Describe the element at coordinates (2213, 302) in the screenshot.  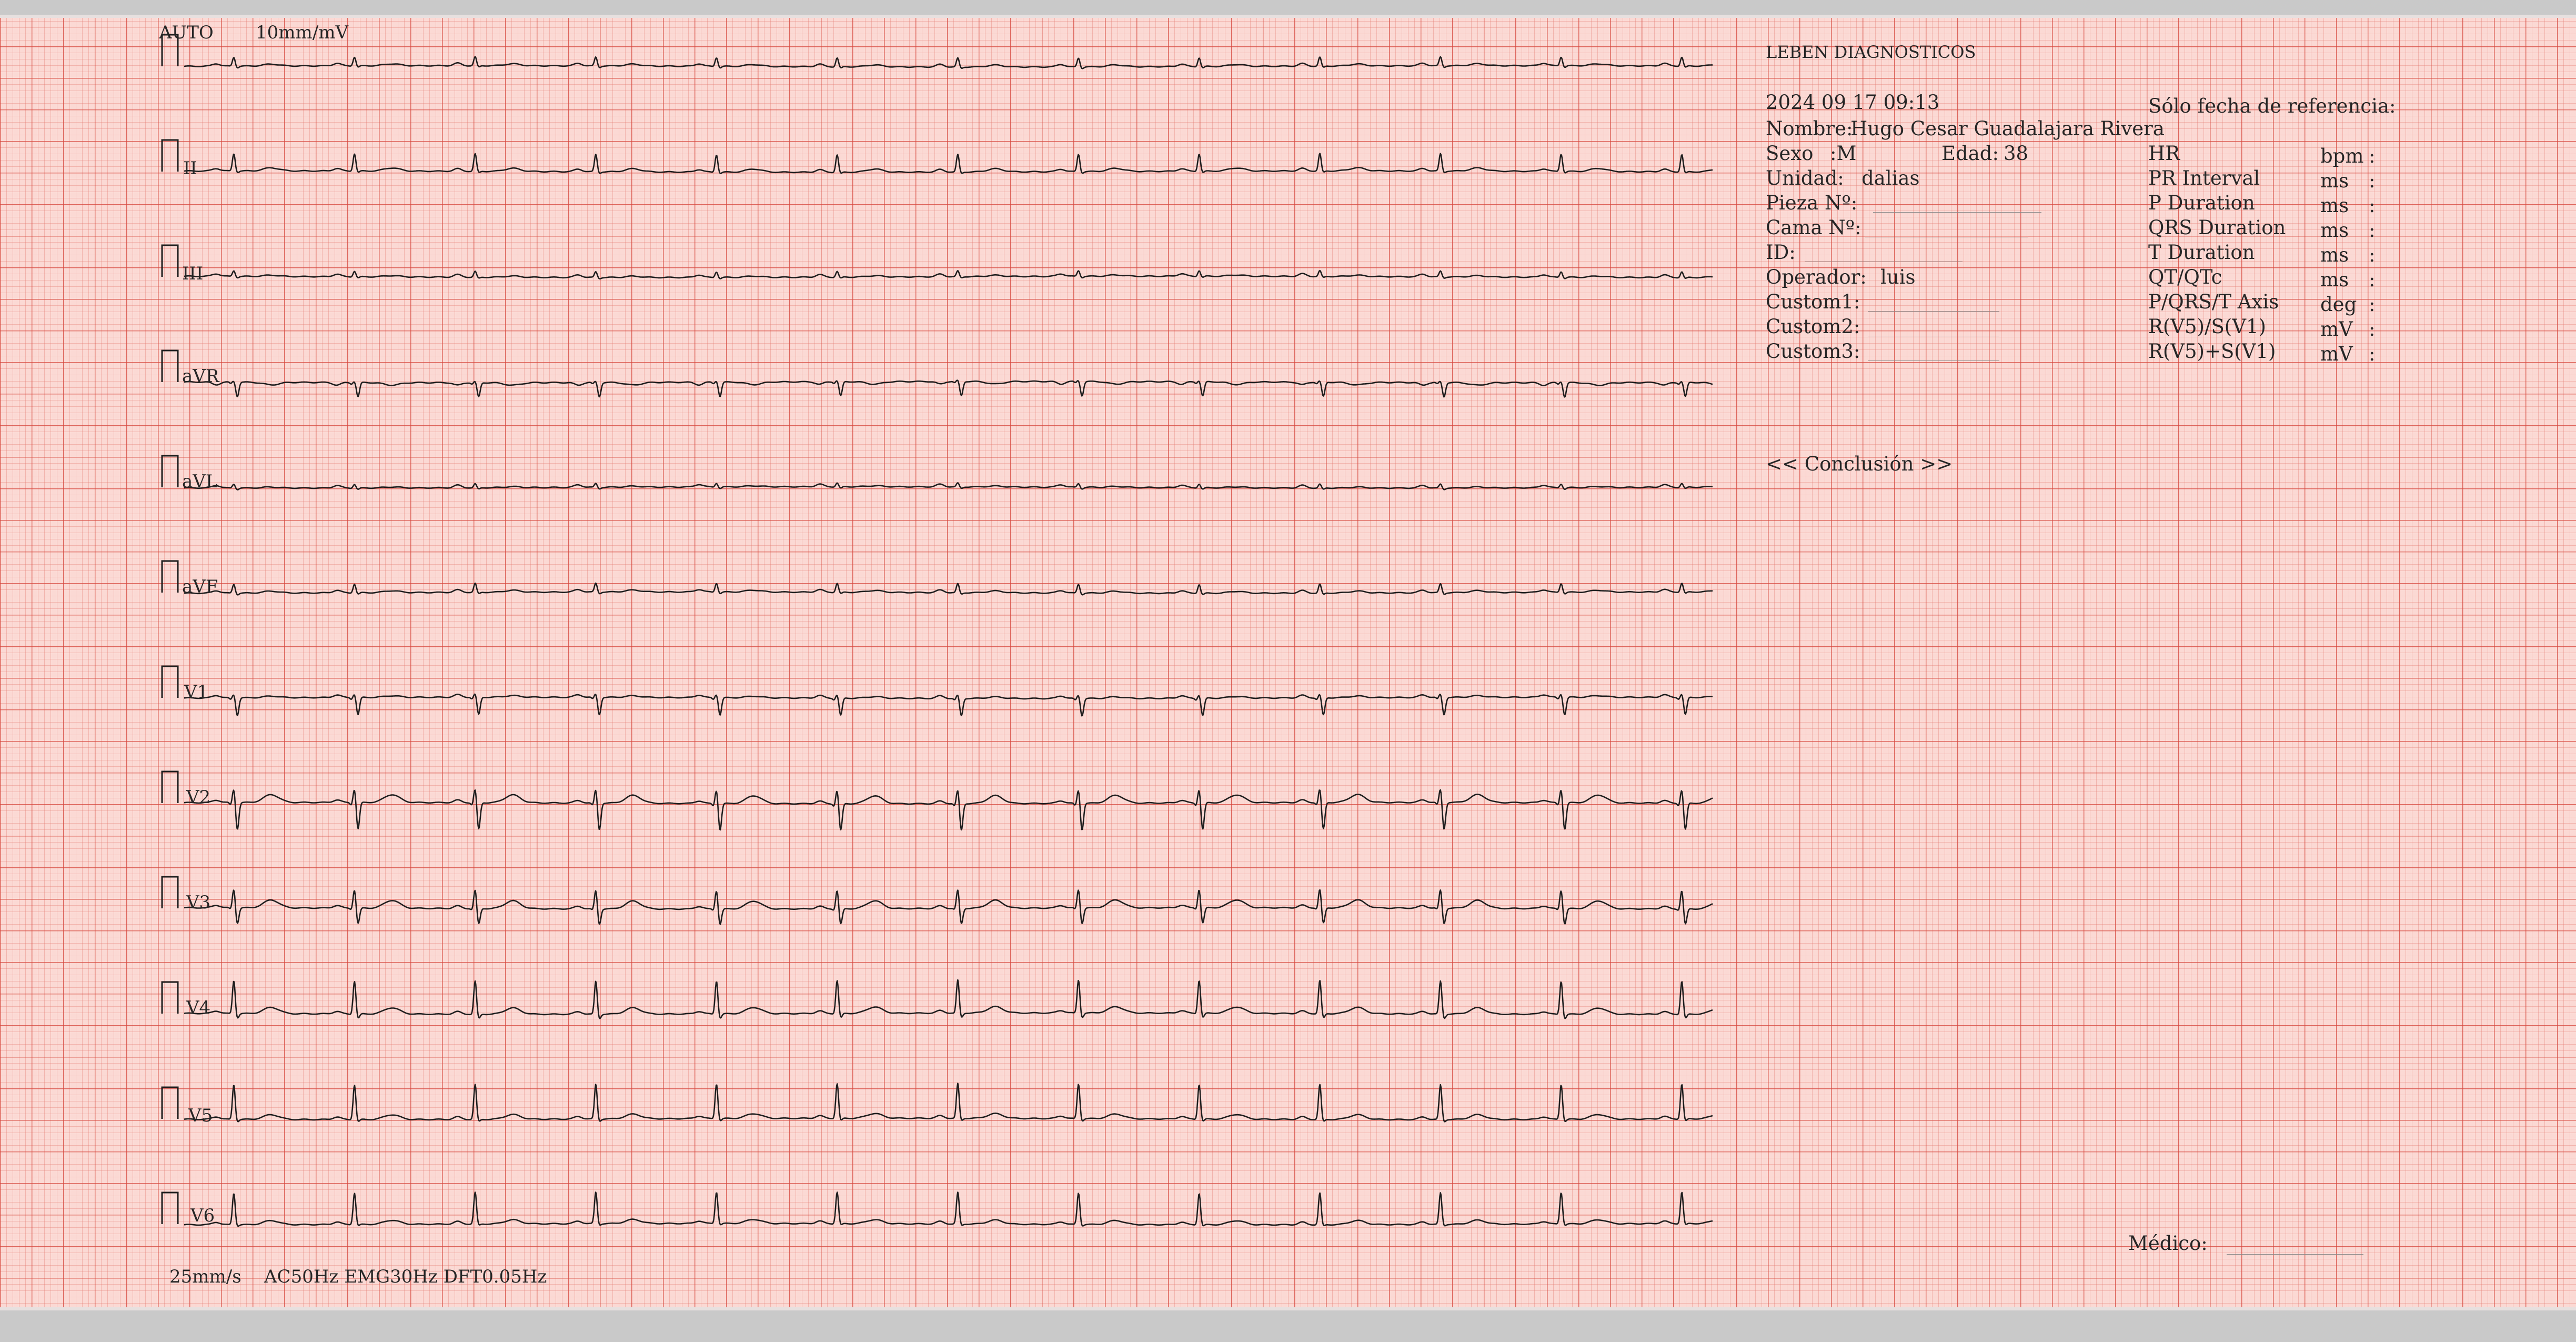
I see `axis-label: P/QRS/T Axis` at that location.